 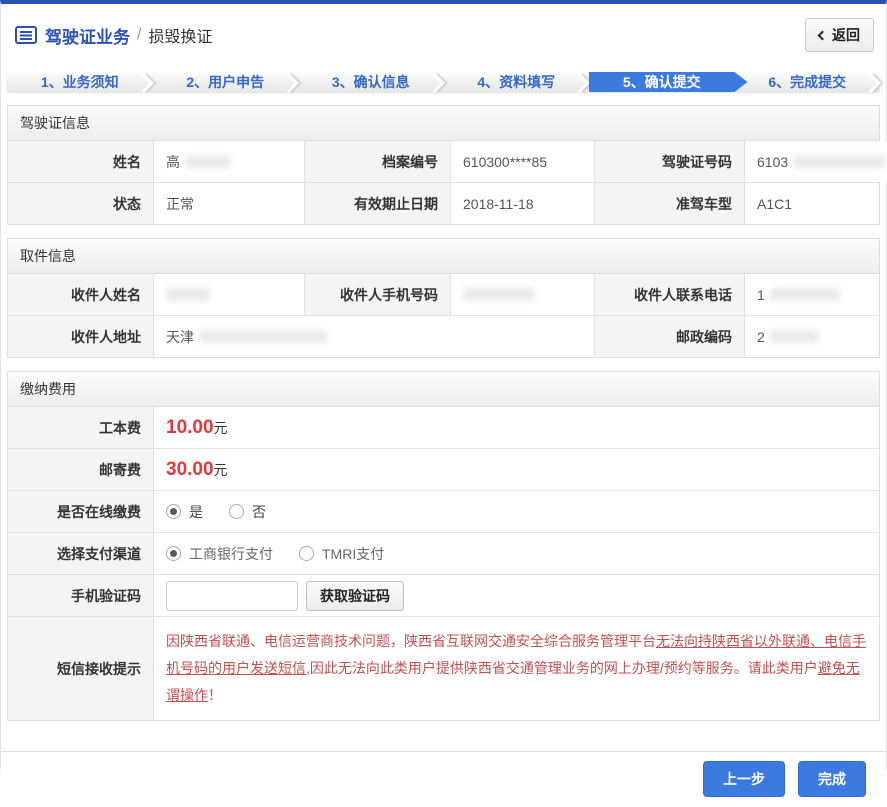 What do you see at coordinates (190, 469) in the screenshot?
I see `postage-fee-amount: 30.00` at bounding box center [190, 469].